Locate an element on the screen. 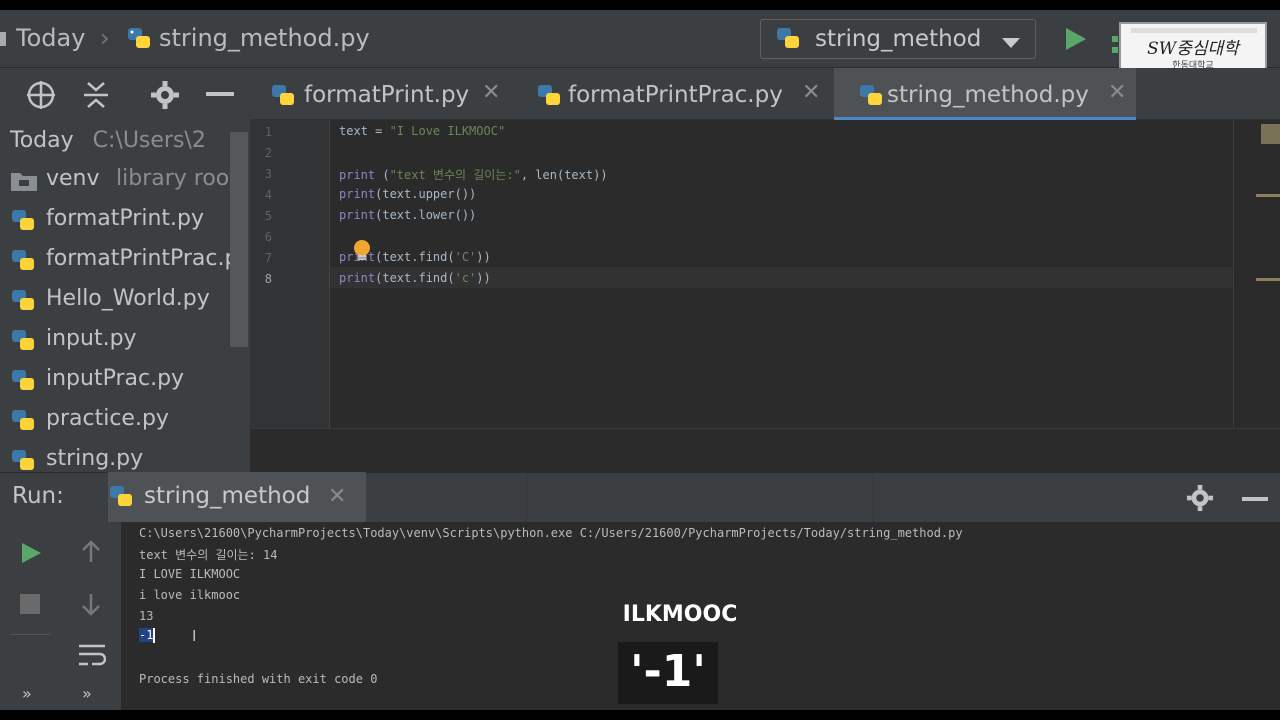 The width and height of the screenshot is (1280, 720). tree-root-path: C:\Users\2 is located at coordinates (149, 140).